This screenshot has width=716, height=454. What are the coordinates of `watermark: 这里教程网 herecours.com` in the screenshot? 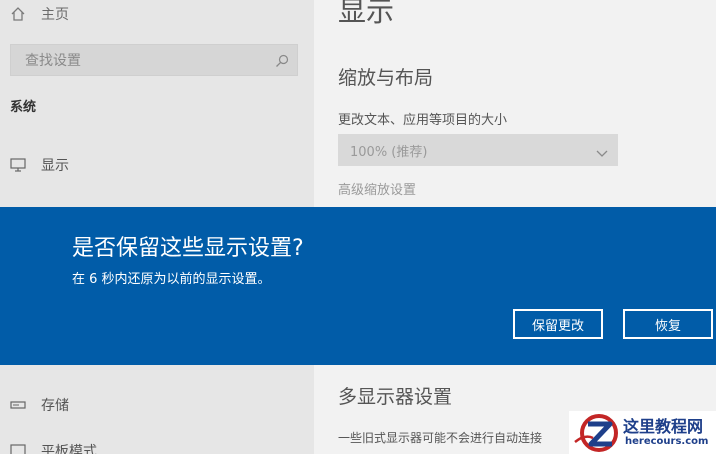 It's located at (642, 432).